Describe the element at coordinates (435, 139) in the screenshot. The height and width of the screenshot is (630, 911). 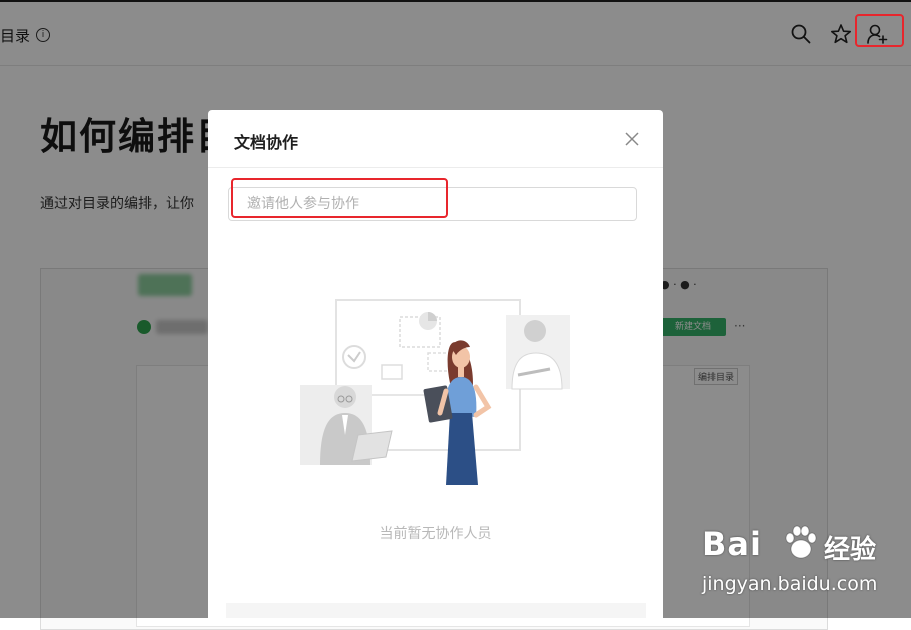
I see `dialog-header: 文档协作` at that location.